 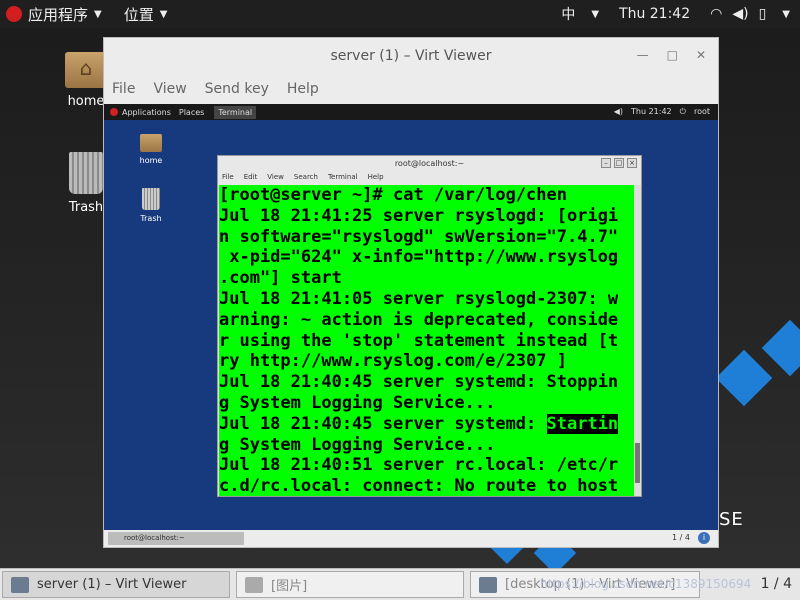 I want to click on window-title: server (1) – Virt Viewer, so click(x=411, y=56).